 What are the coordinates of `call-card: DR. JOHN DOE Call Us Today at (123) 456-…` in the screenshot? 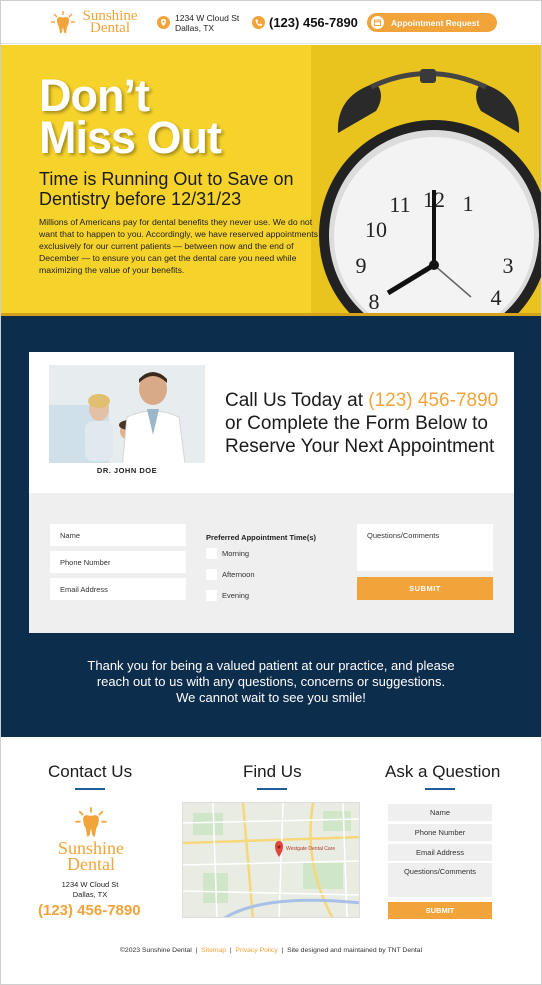 It's located at (271, 422).